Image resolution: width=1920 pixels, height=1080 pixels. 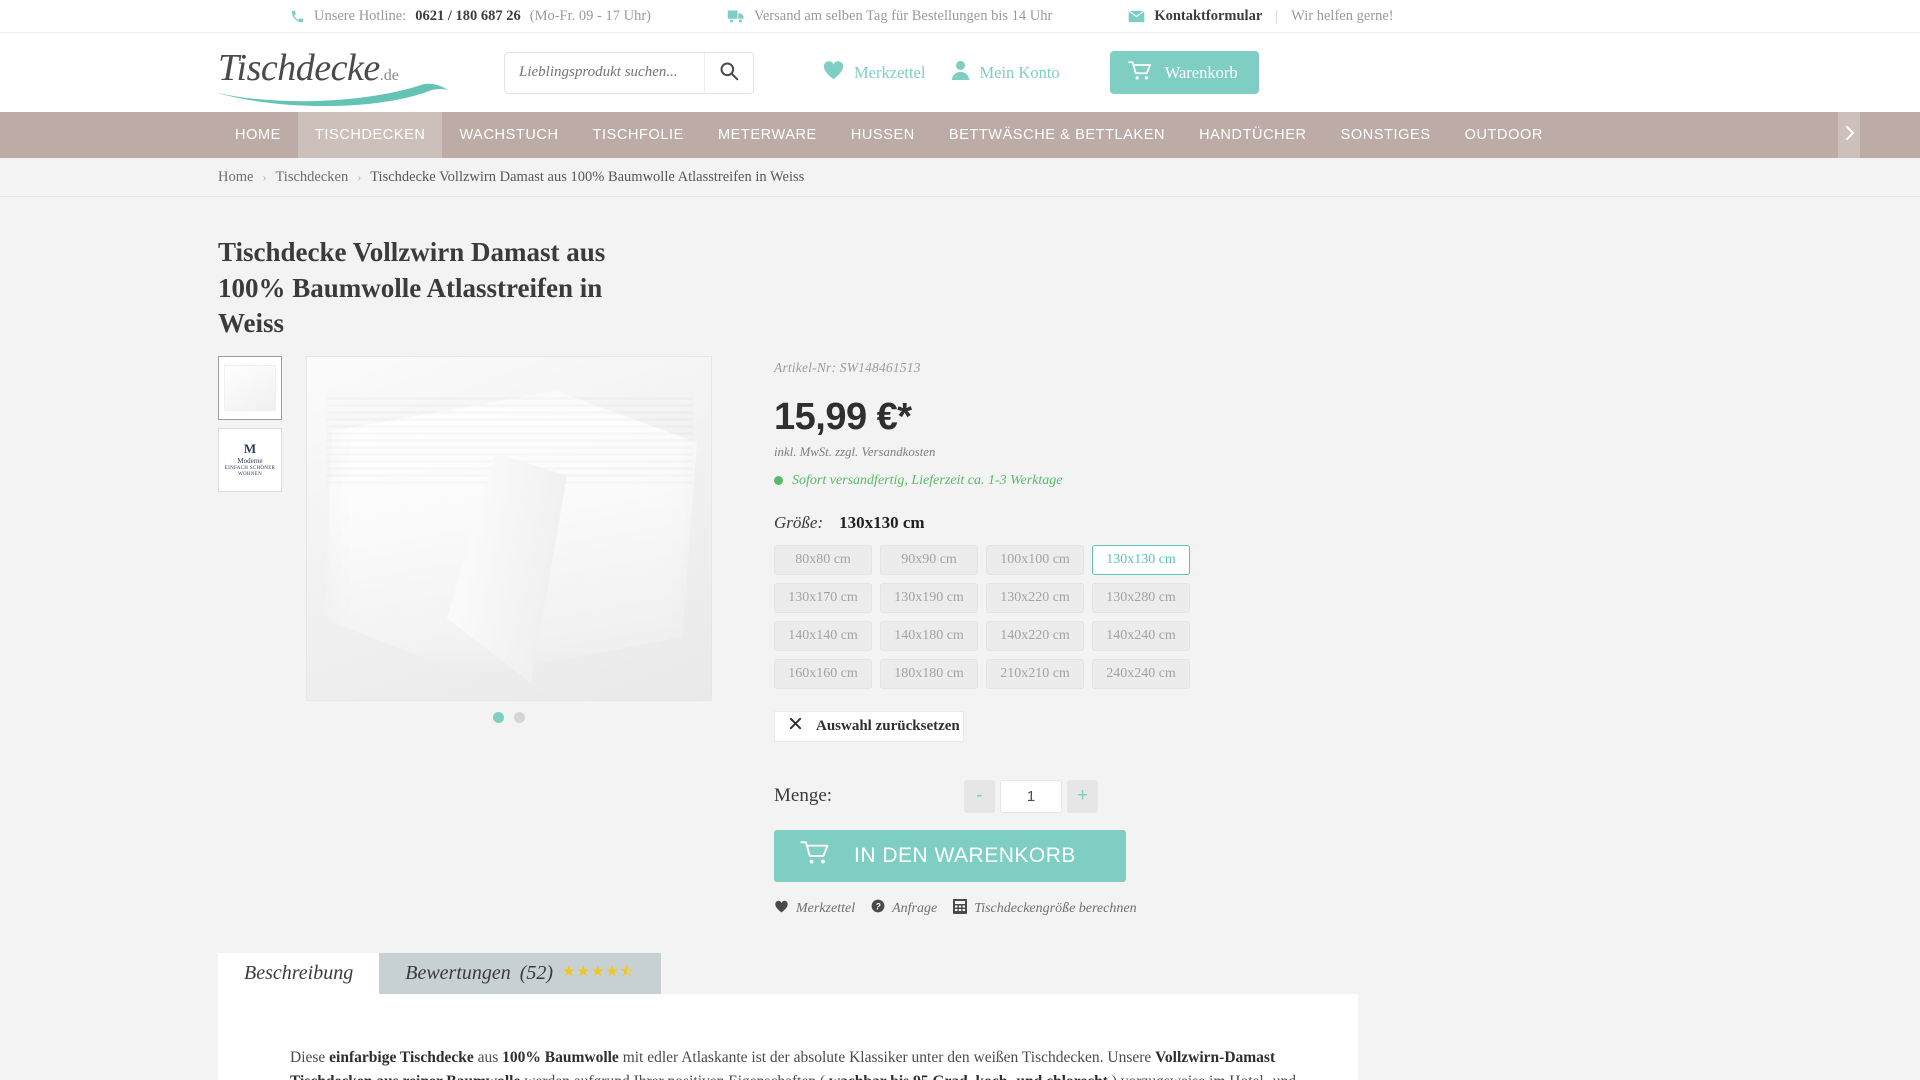 I want to click on hotline-label: Unsere Hotline:, so click(x=360, y=15).